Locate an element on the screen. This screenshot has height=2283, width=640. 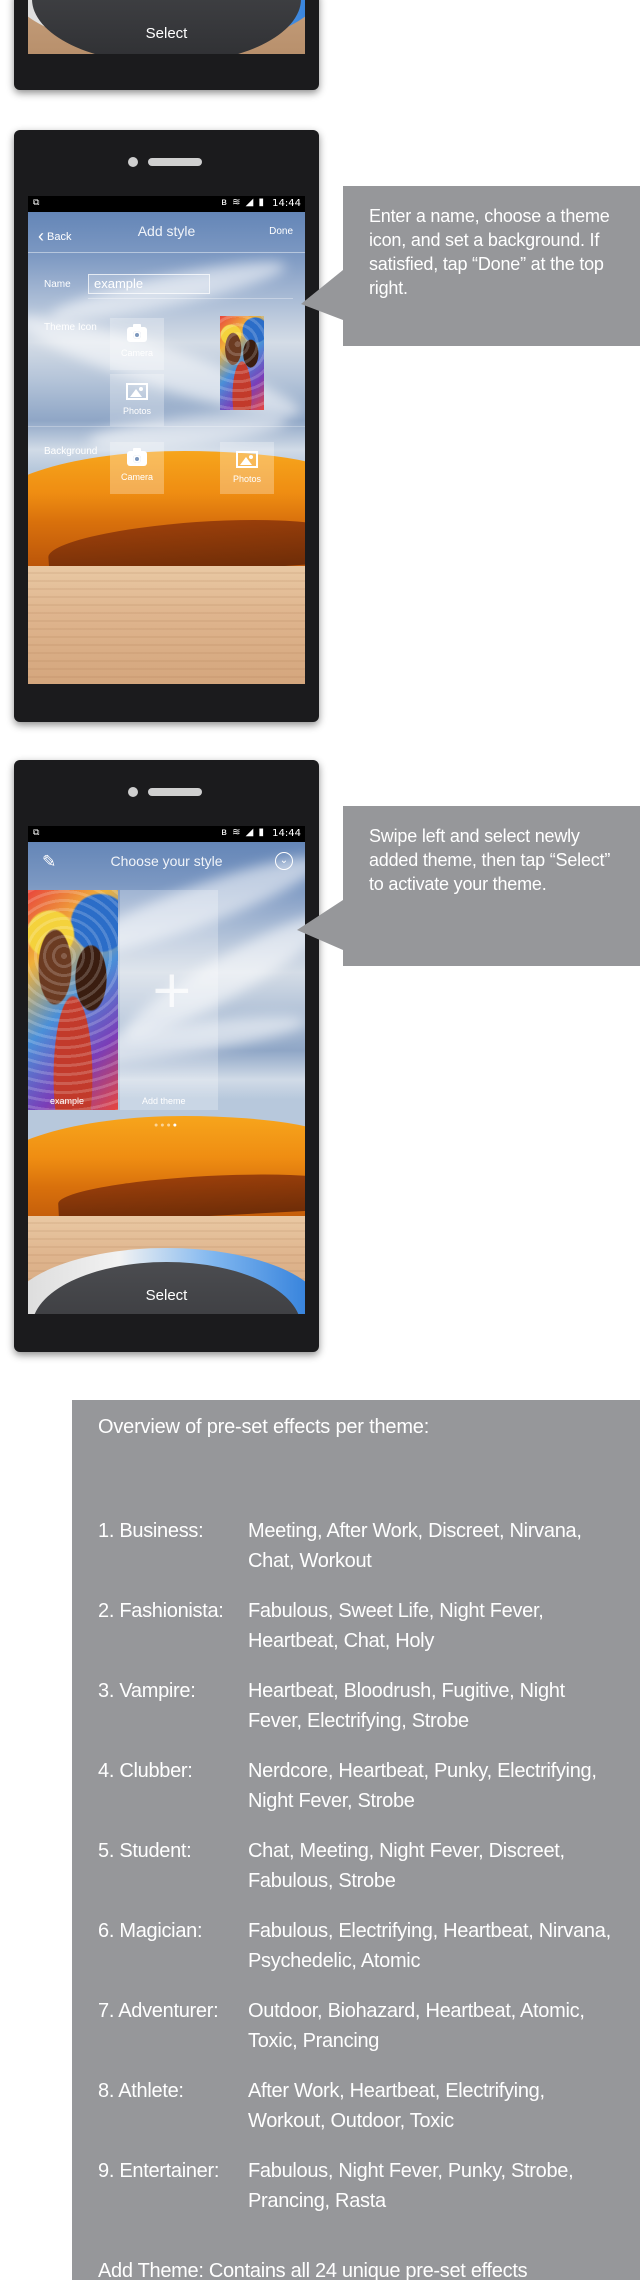
theme-name: 7. Adventurer: is located at coordinates (158, 2011).